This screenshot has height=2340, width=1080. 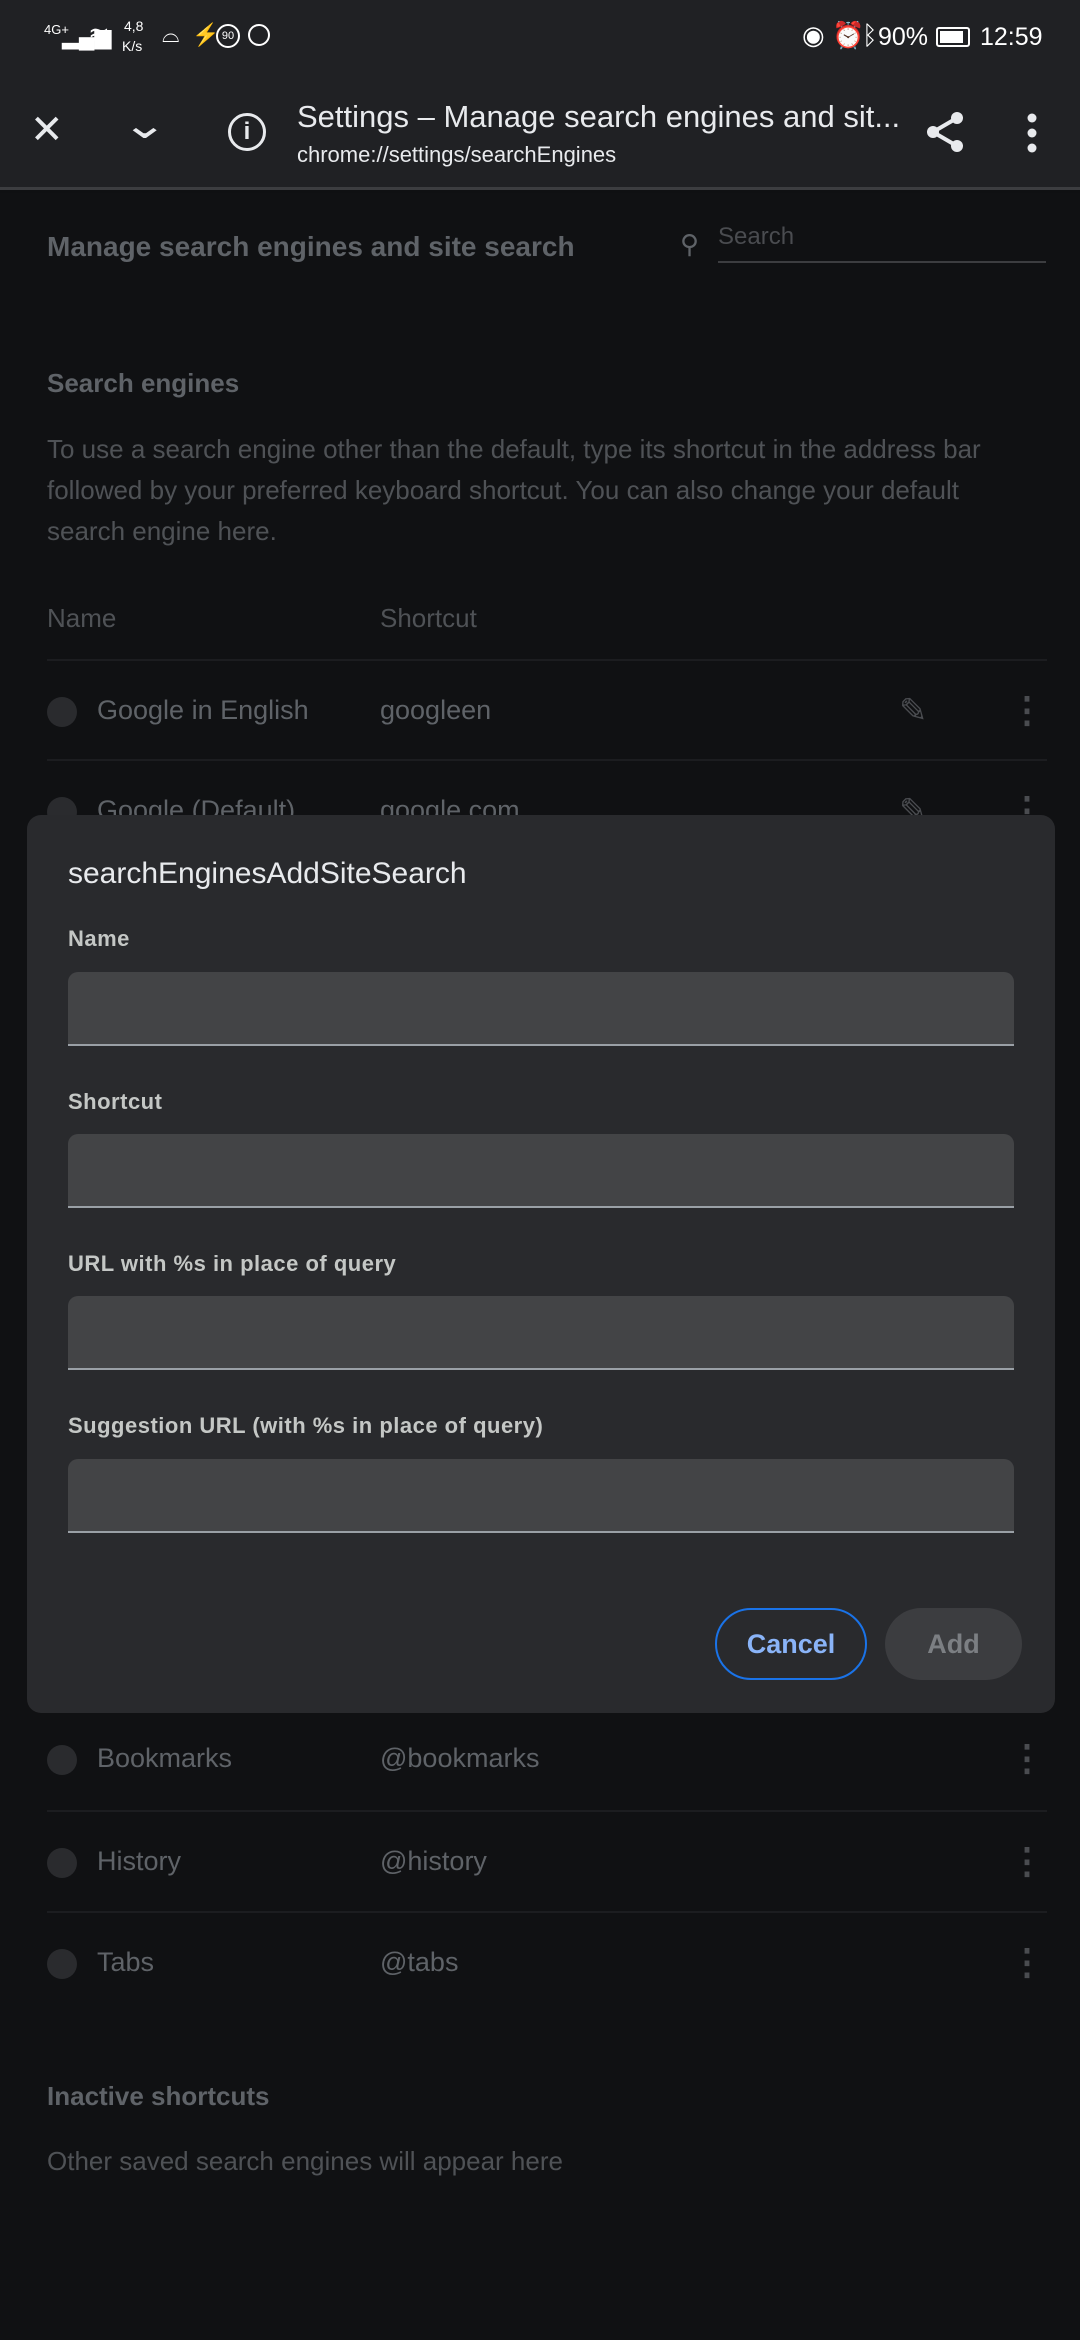 I want to click on site-shortcut: @tabs, so click(x=419, y=1962).